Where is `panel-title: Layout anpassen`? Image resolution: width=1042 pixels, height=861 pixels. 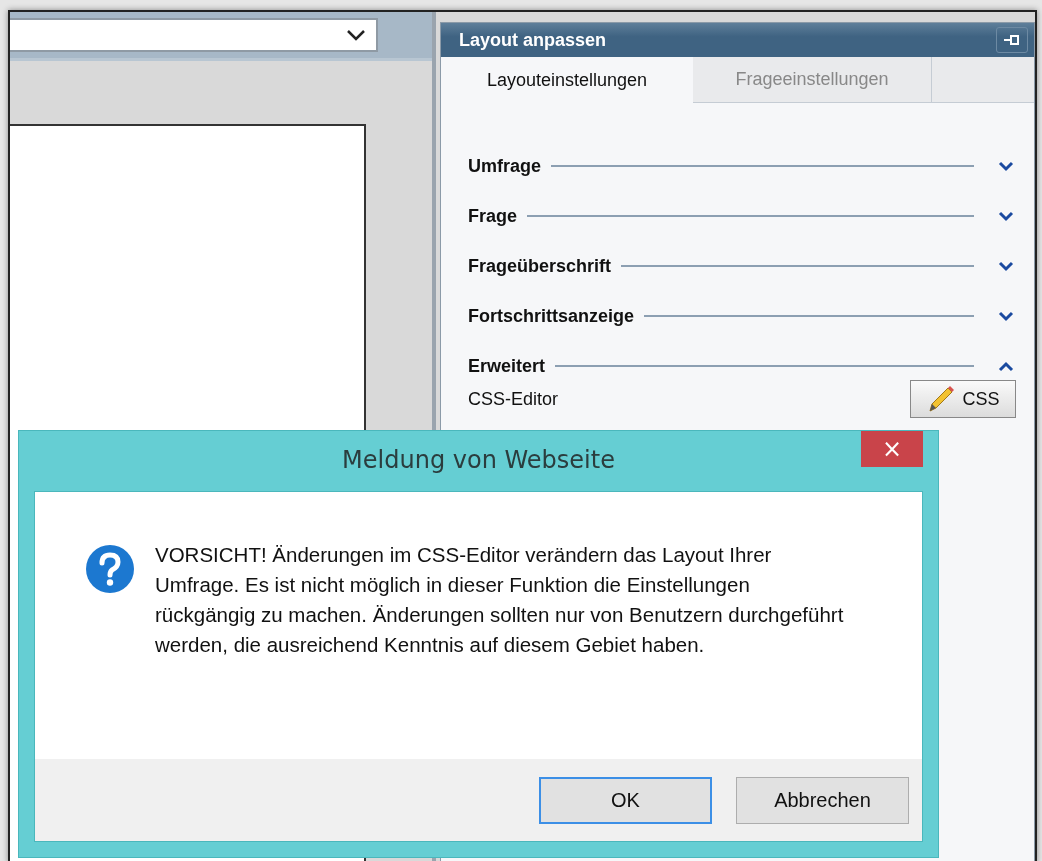 panel-title: Layout anpassen is located at coordinates (533, 40).